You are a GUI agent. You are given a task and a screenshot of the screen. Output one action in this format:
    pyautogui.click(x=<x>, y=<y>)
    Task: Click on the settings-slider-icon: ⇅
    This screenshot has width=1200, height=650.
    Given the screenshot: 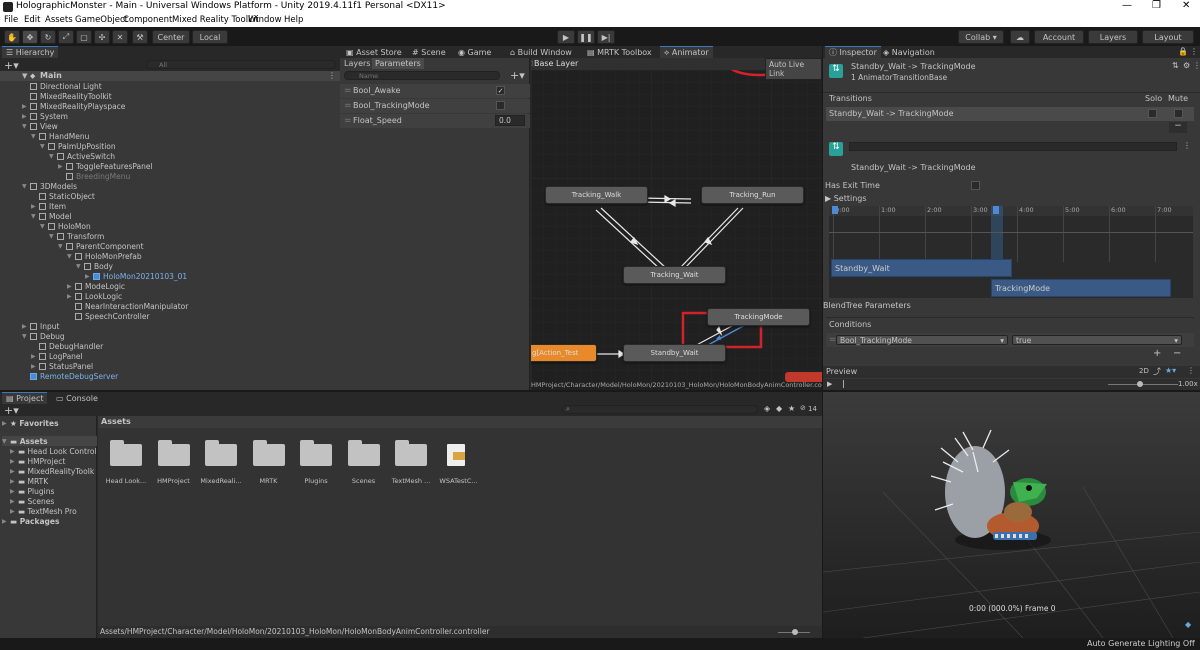 What is the action you would take?
    pyautogui.click(x=1175, y=65)
    